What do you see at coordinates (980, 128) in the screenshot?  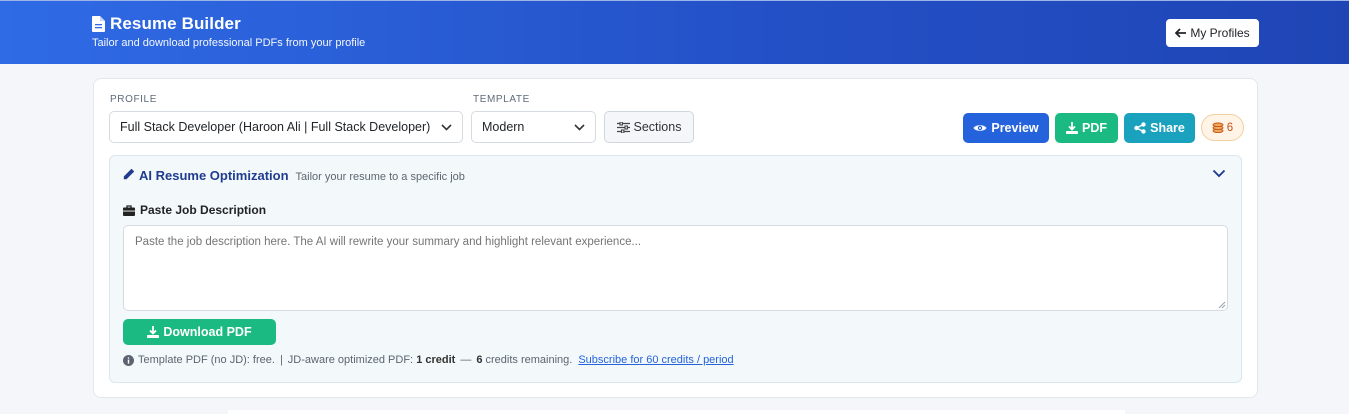 I see `eye-icon` at bounding box center [980, 128].